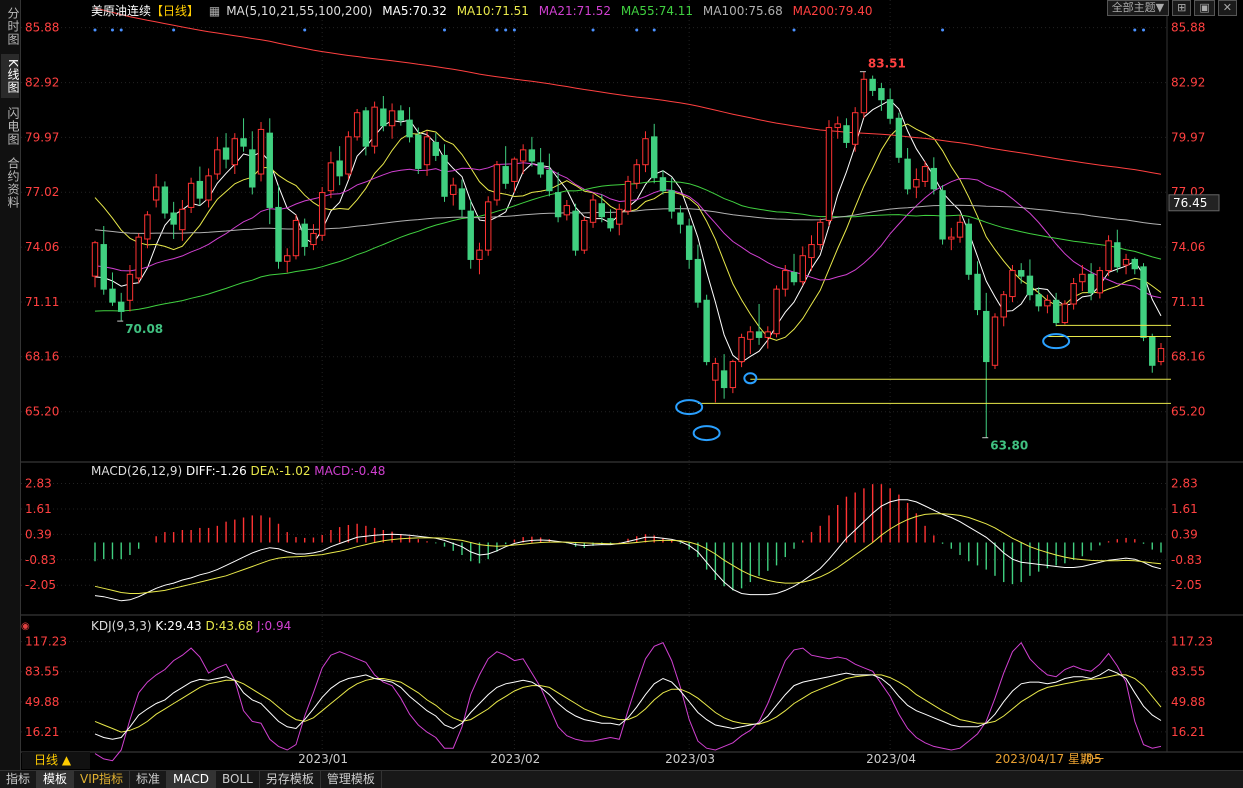  Describe the element at coordinates (350, 471) in the screenshot. I see `macd-hist-value: MACD:-0.48` at that location.